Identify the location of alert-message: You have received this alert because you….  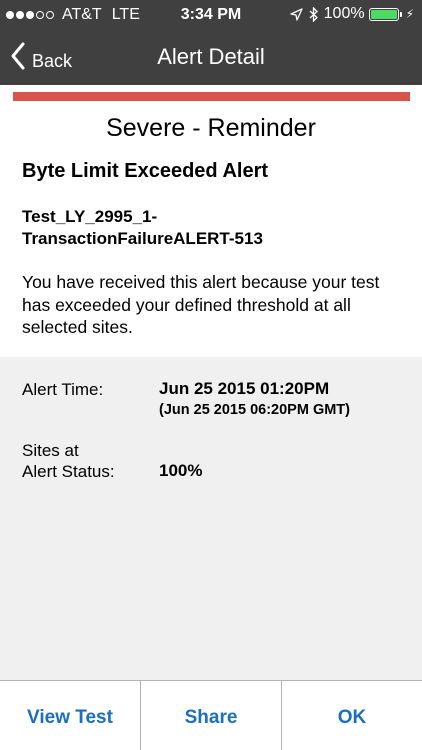
(201, 304).